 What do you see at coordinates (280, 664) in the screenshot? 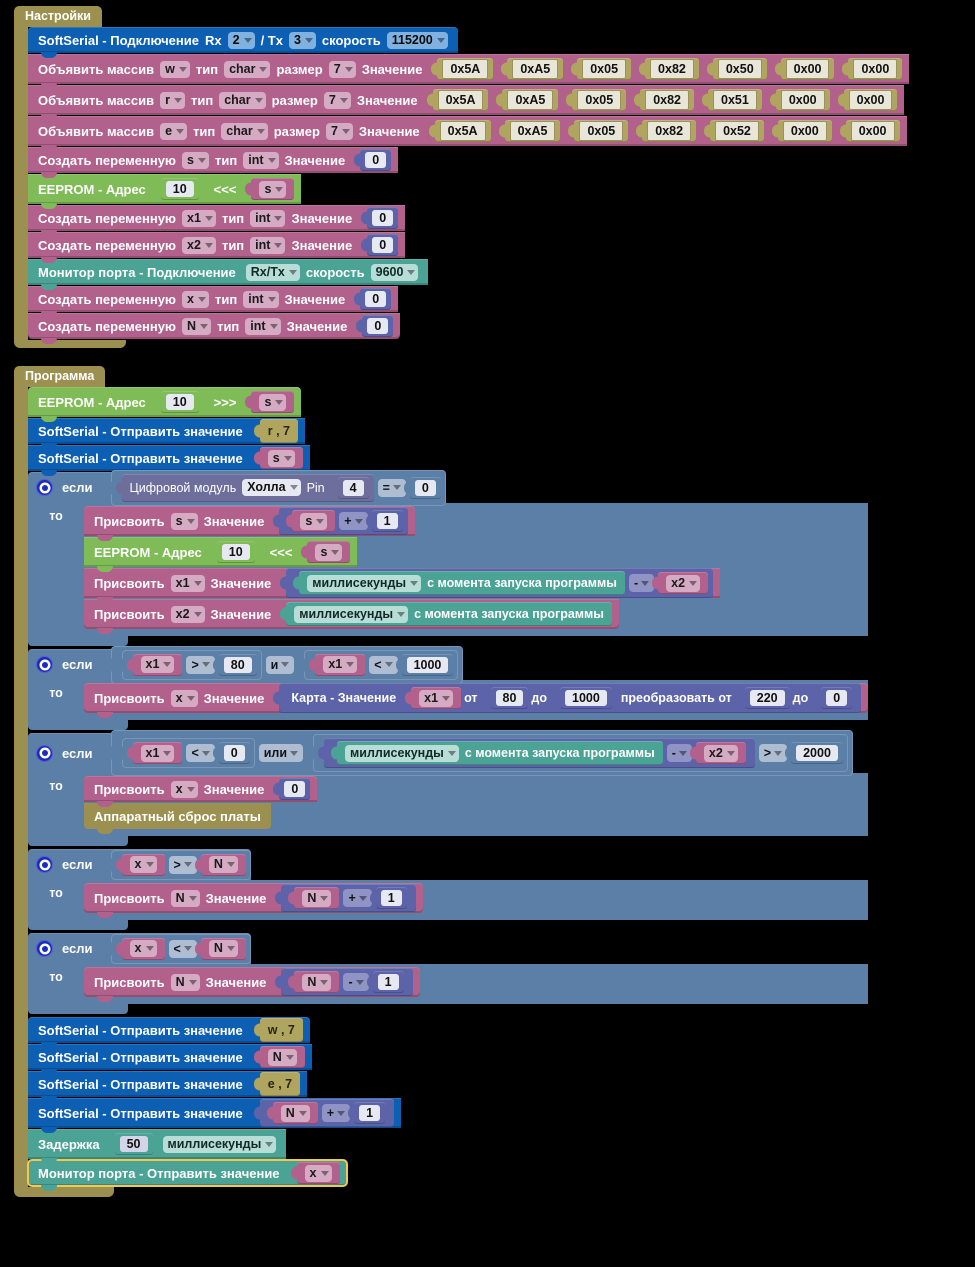
I see `logic-joiner: и` at bounding box center [280, 664].